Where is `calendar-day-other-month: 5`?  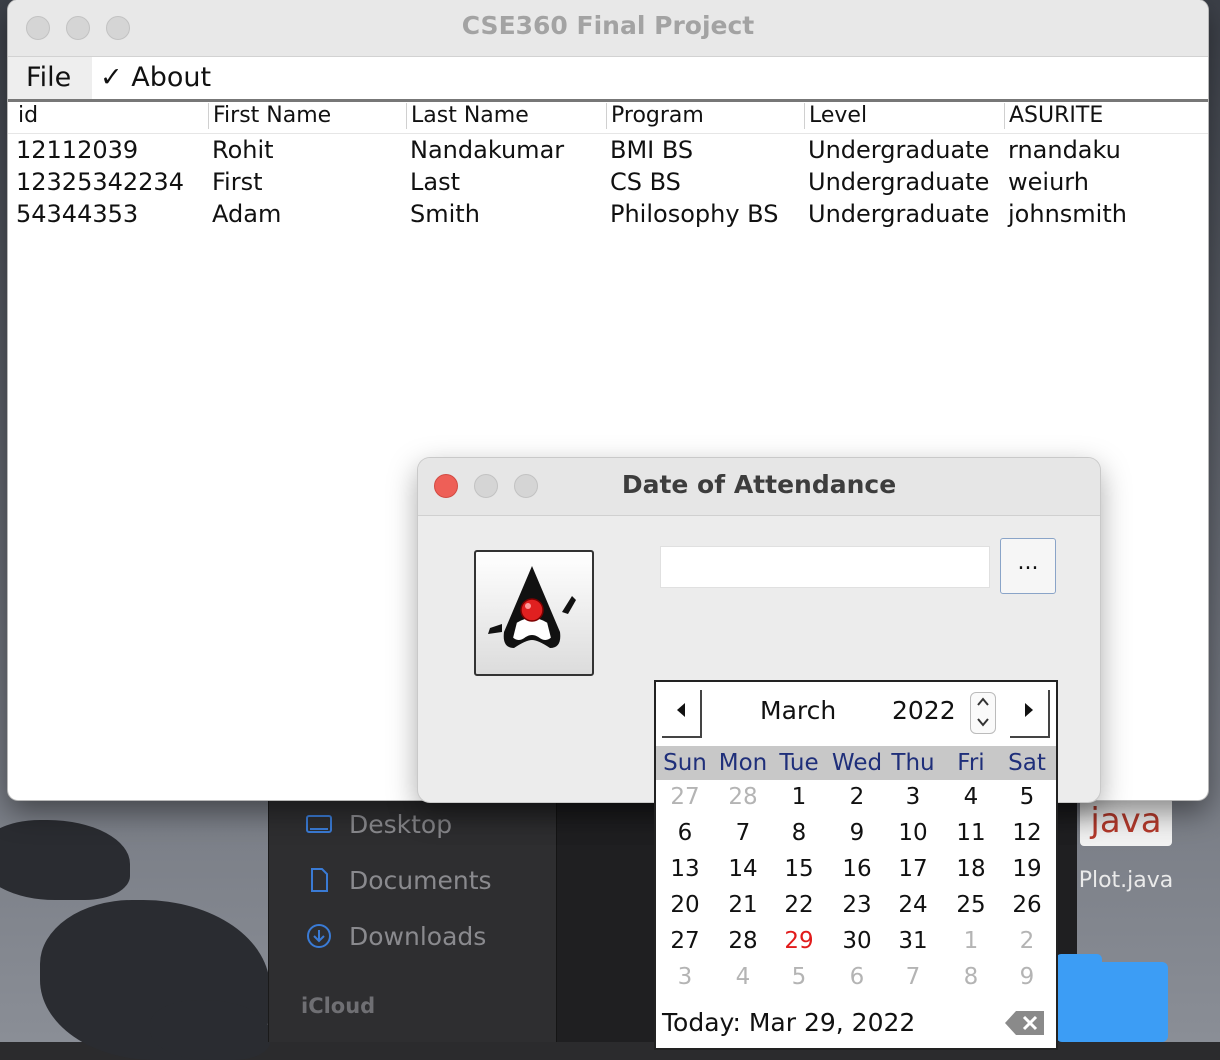
calendar-day-other-month: 5 is located at coordinates (799, 977).